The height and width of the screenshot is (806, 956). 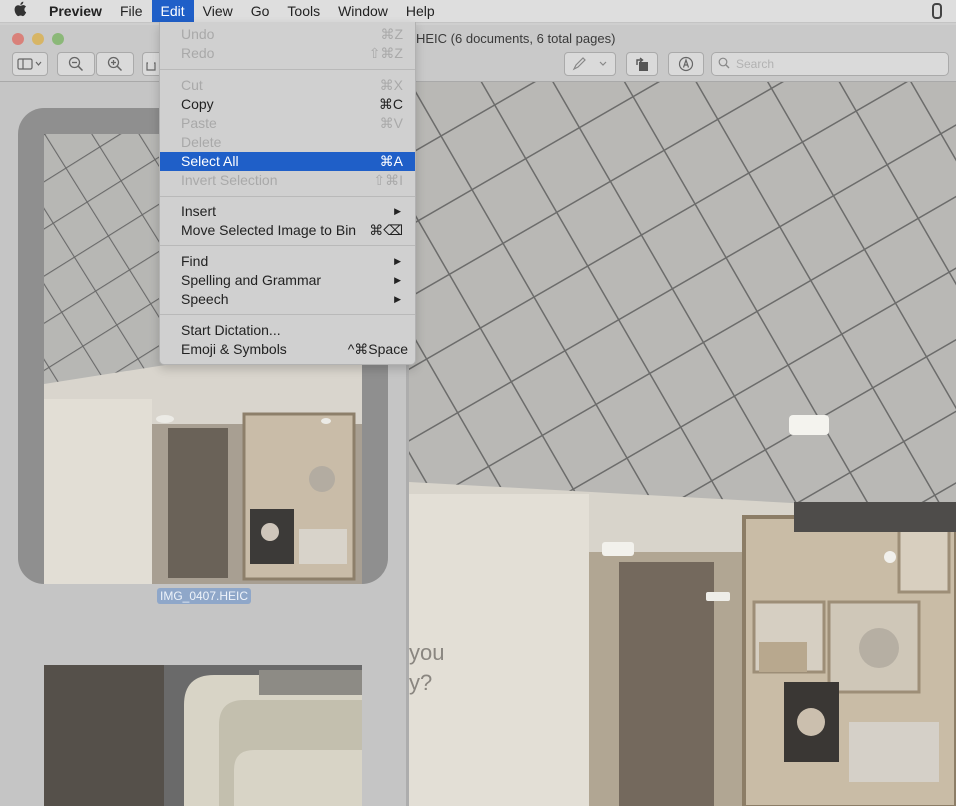 What do you see at coordinates (287, 349) in the screenshot?
I see `menu-item-emoji-symbols: Emoji & Symbols ^⌘Space` at bounding box center [287, 349].